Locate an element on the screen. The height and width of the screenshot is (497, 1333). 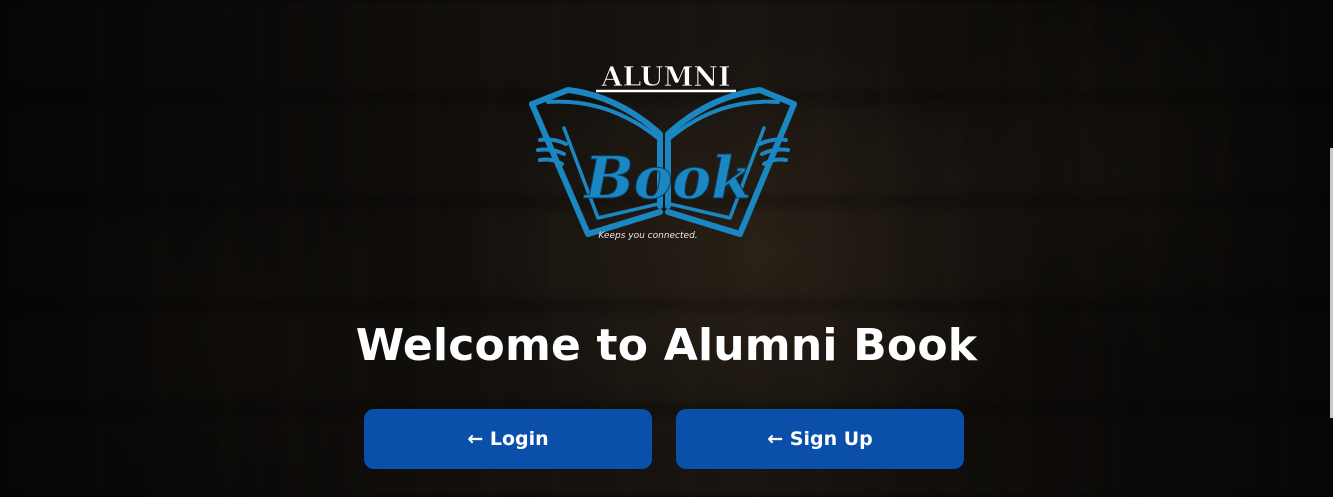
alumni-book-logo: ALUMNI Book Keeps you connected. is located at coordinates (663, 151).